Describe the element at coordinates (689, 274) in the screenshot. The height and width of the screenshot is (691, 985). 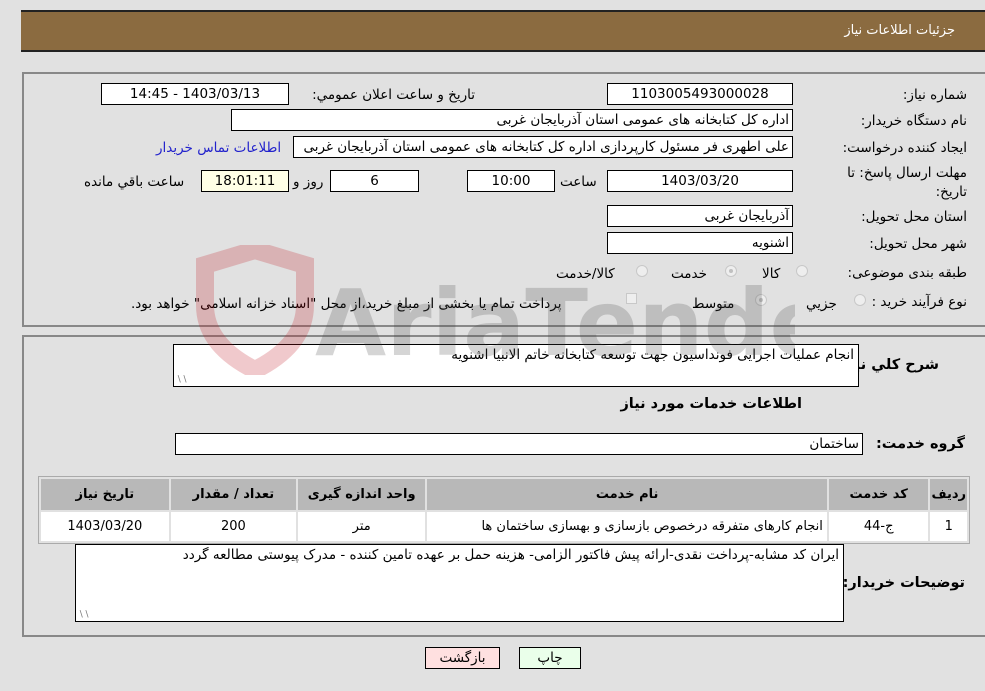
I see `category-option-service: خدمت` at that location.